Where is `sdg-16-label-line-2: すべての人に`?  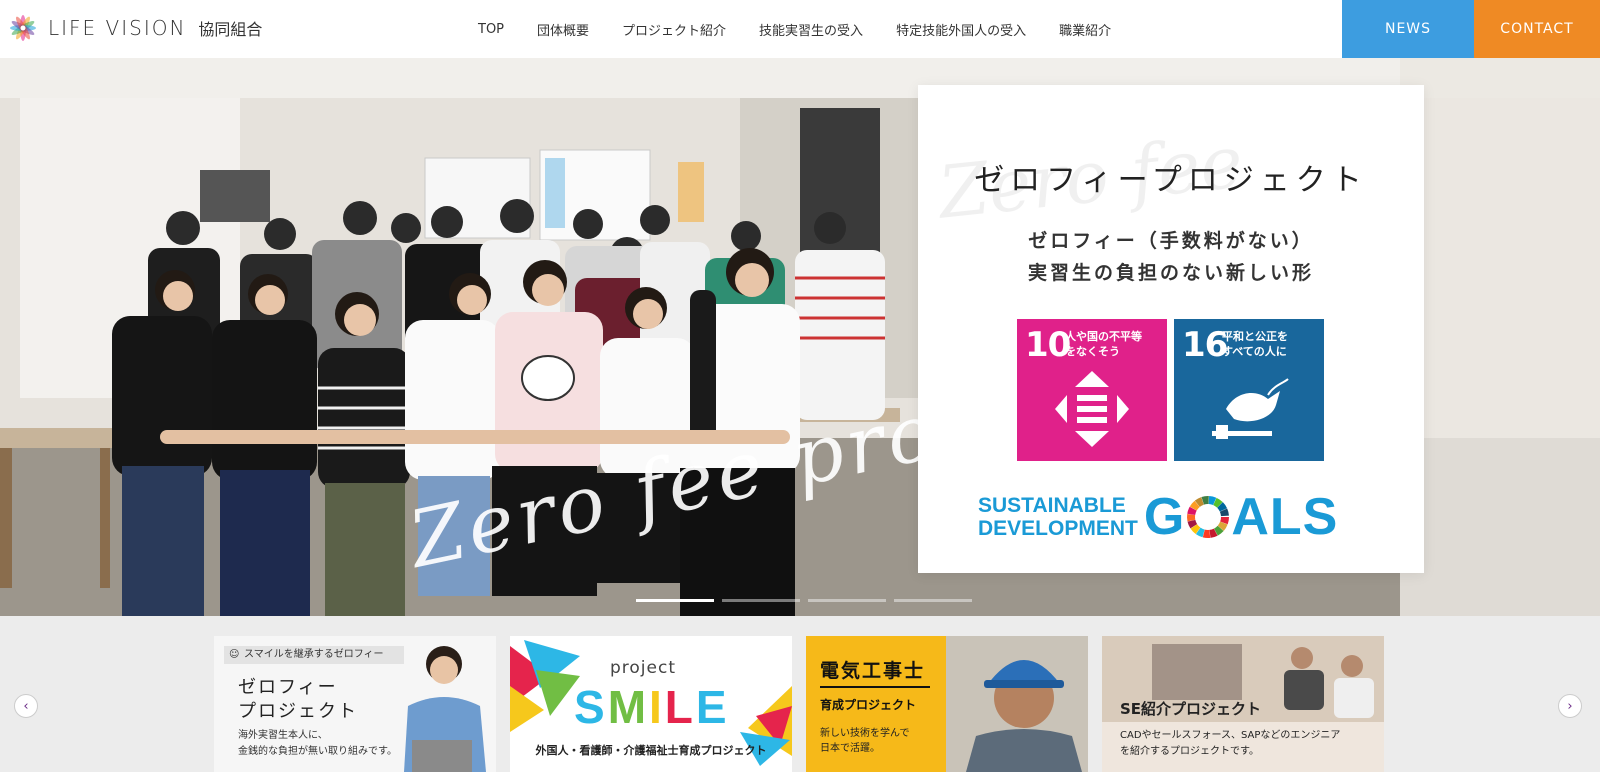
sdg-16-label-line-2: すべての人に is located at coordinates (1254, 351).